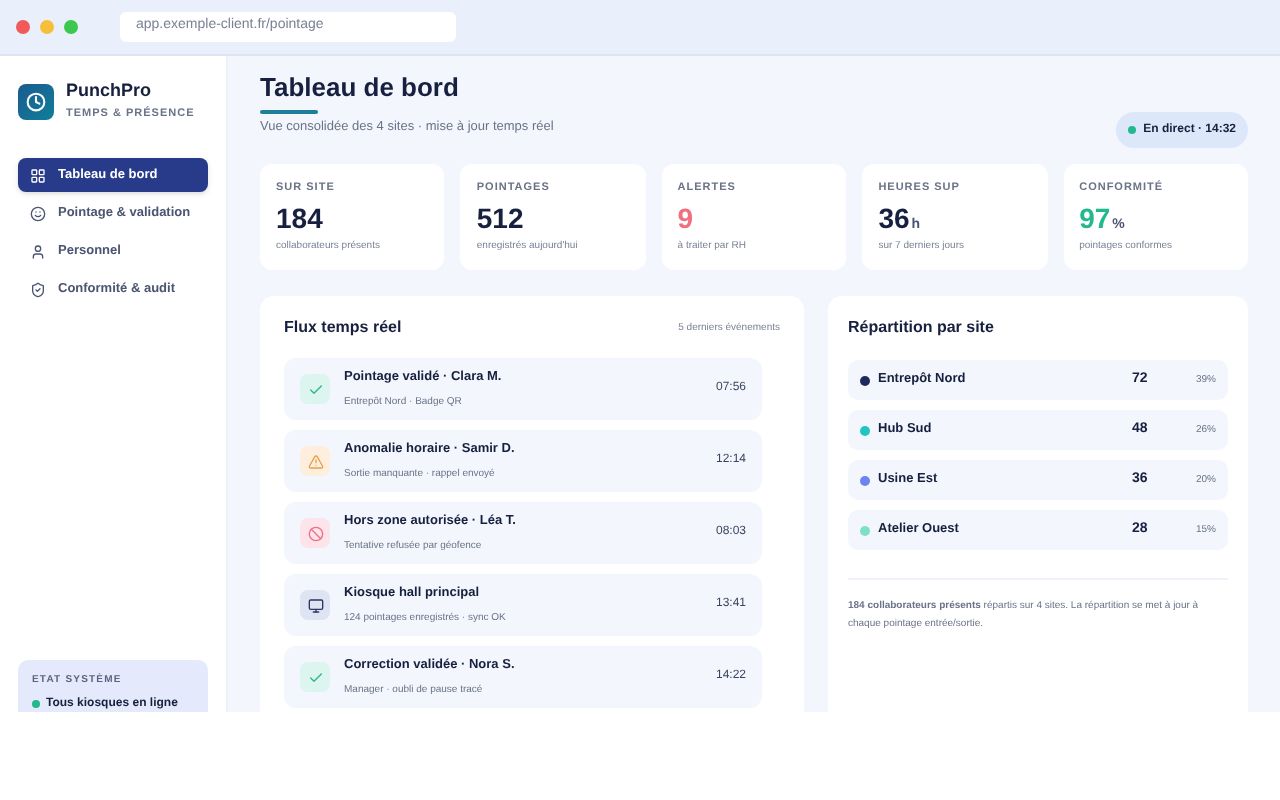  What do you see at coordinates (300, 217) in the screenshot?
I see `stat-value: 184` at bounding box center [300, 217].